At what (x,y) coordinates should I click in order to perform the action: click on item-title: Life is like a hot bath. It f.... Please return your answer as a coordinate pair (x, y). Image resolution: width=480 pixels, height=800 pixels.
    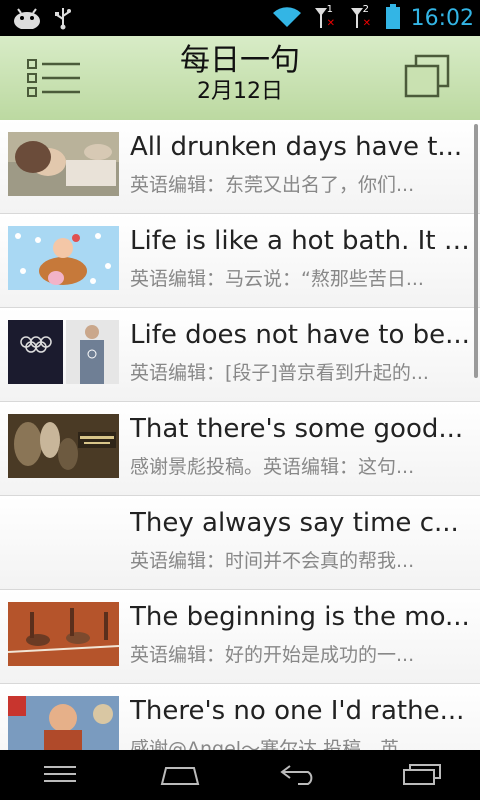
    Looking at the image, I should click on (300, 241).